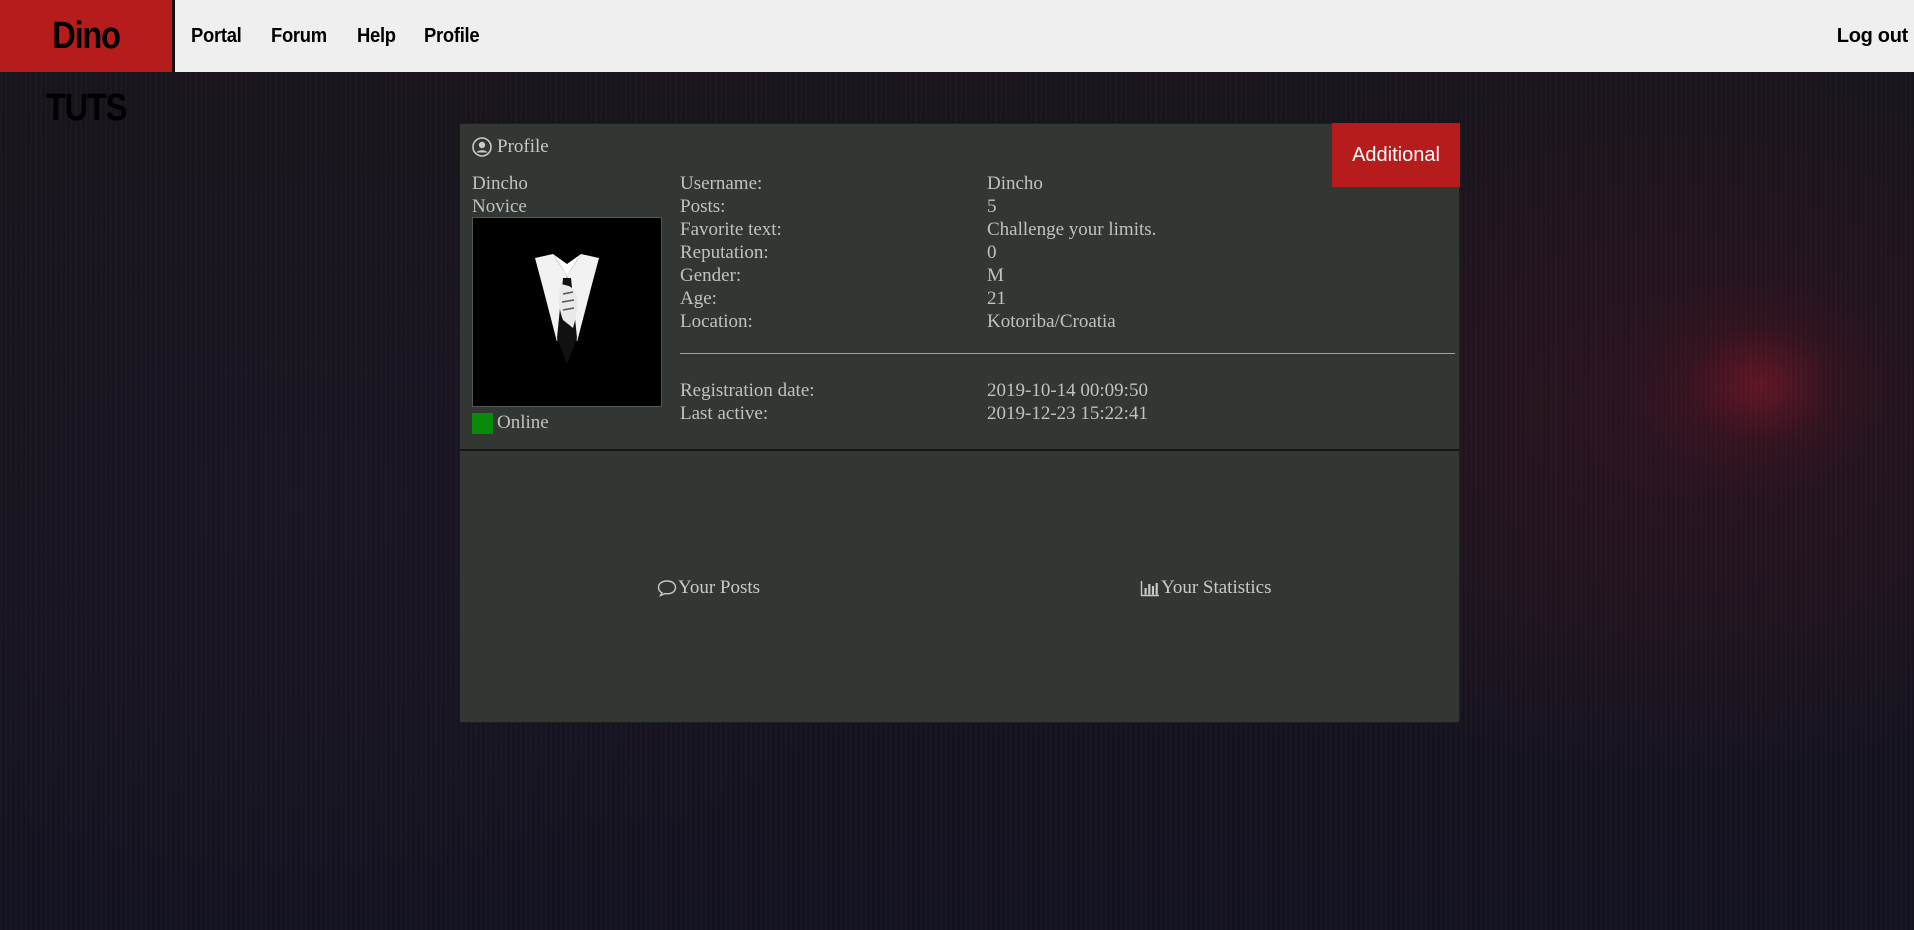 The height and width of the screenshot is (930, 1914). Describe the element at coordinates (376, 36) in the screenshot. I see `nav-help: Help` at that location.